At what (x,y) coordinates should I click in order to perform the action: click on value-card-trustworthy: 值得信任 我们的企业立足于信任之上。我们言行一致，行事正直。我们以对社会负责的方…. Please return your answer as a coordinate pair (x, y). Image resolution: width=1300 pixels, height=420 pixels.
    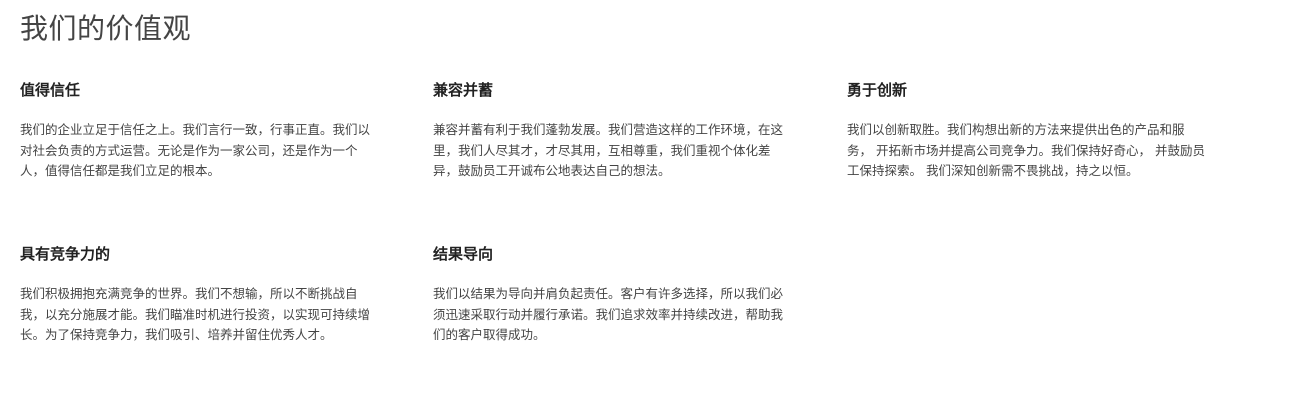
    Looking at the image, I should click on (205, 131).